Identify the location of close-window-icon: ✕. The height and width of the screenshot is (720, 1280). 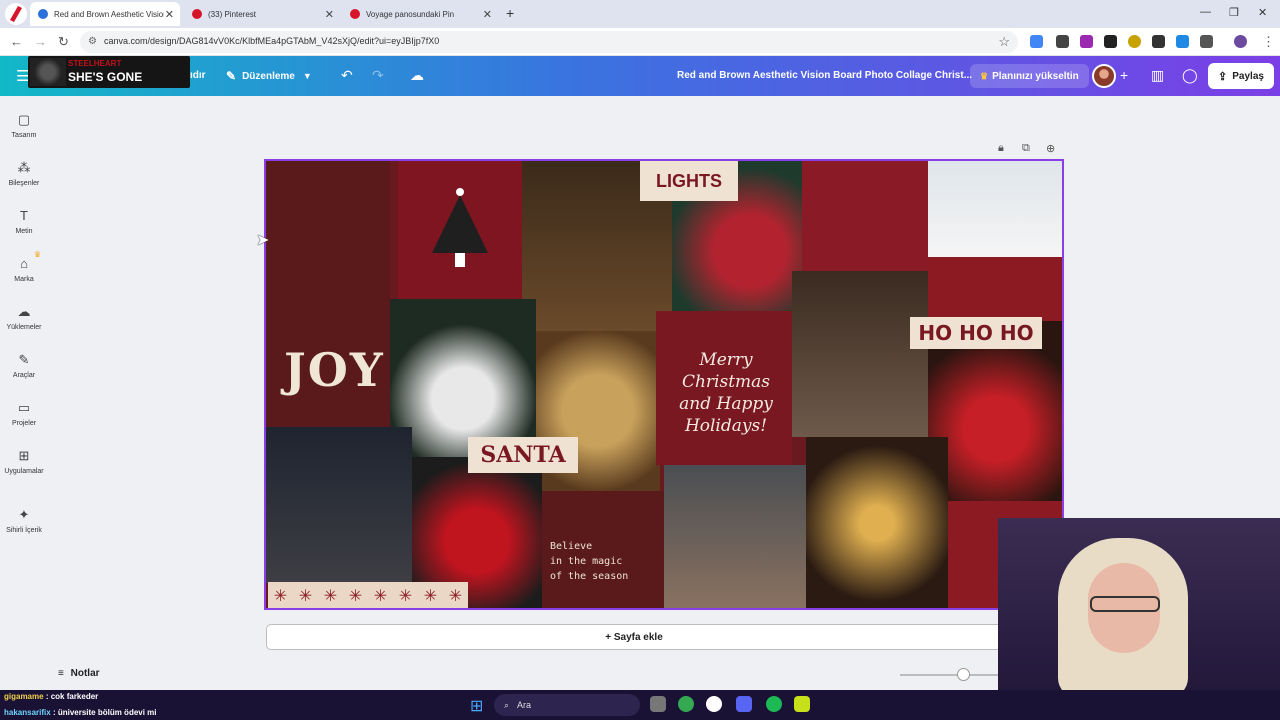
(1262, 12).